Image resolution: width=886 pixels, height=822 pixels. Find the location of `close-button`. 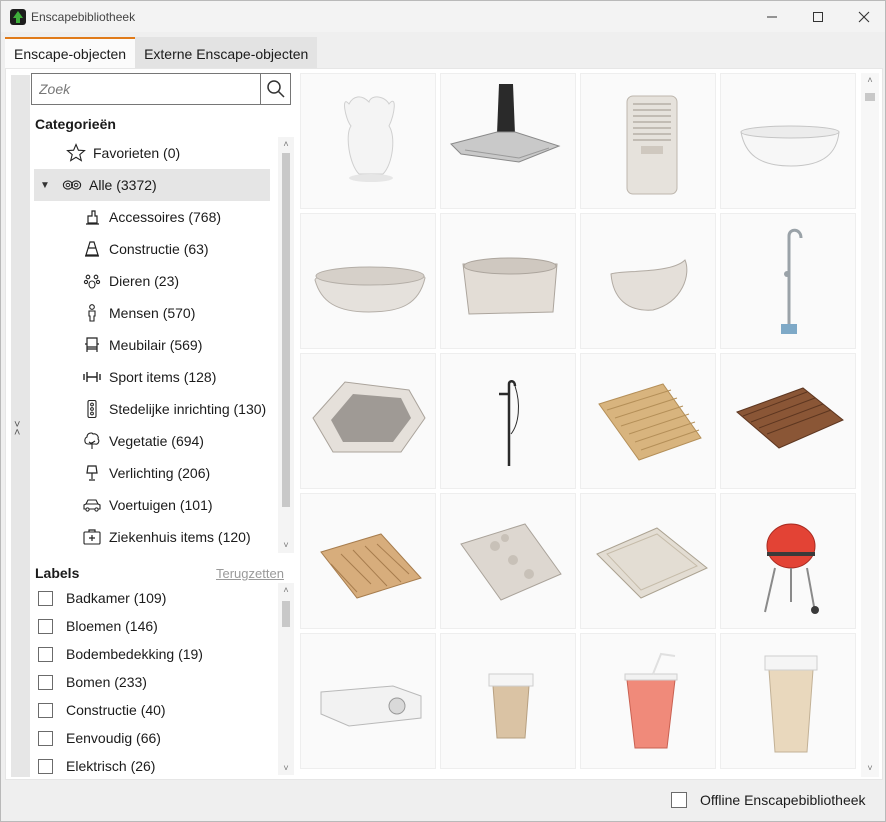

close-button is located at coordinates (863, 16).